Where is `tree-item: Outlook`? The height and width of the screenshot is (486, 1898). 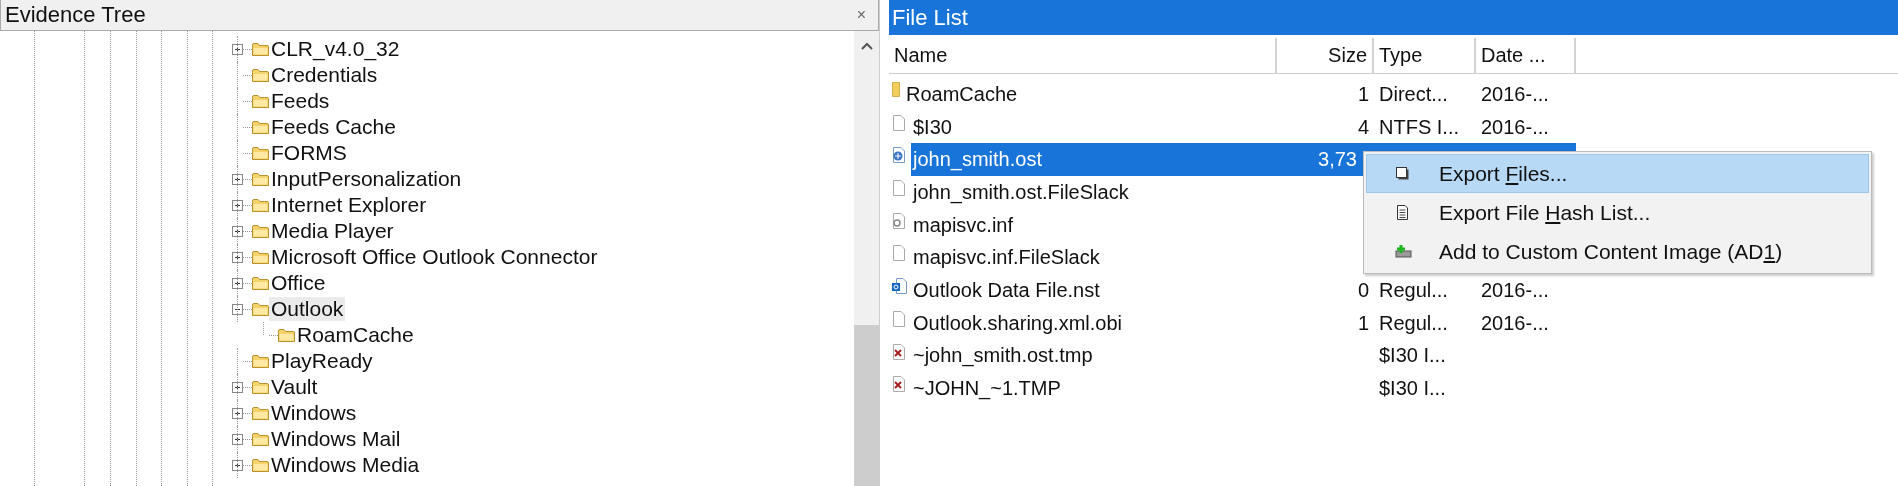
tree-item: Outlook is located at coordinates (307, 309).